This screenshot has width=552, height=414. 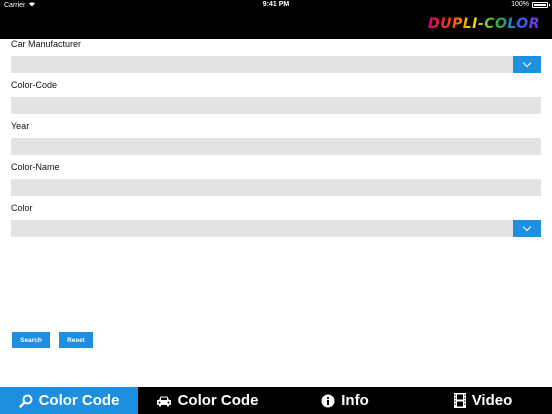 I want to click on tab-video: Video, so click(x=483, y=400).